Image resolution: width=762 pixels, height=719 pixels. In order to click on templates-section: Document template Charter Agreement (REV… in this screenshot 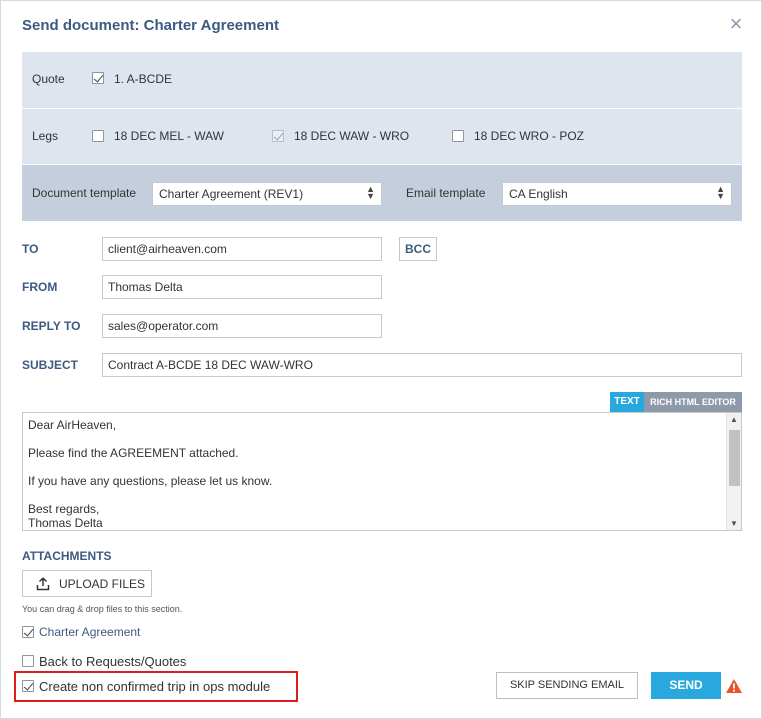, I will do `click(382, 193)`.